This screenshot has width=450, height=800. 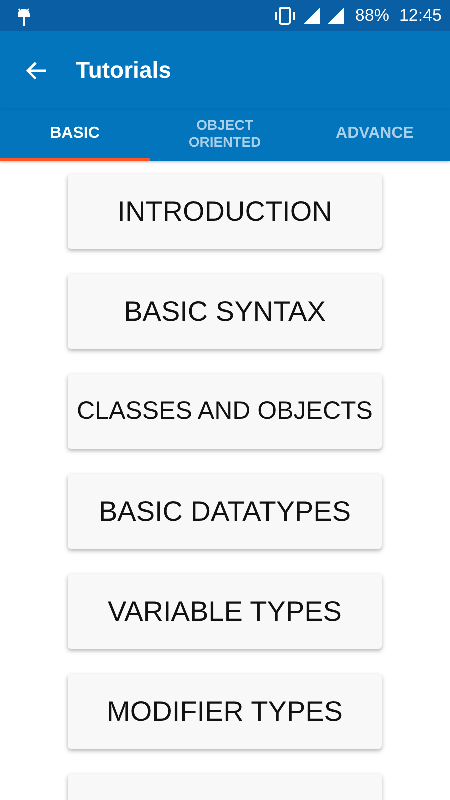 I want to click on topic-button: BASIC SYNTAX, so click(x=225, y=311).